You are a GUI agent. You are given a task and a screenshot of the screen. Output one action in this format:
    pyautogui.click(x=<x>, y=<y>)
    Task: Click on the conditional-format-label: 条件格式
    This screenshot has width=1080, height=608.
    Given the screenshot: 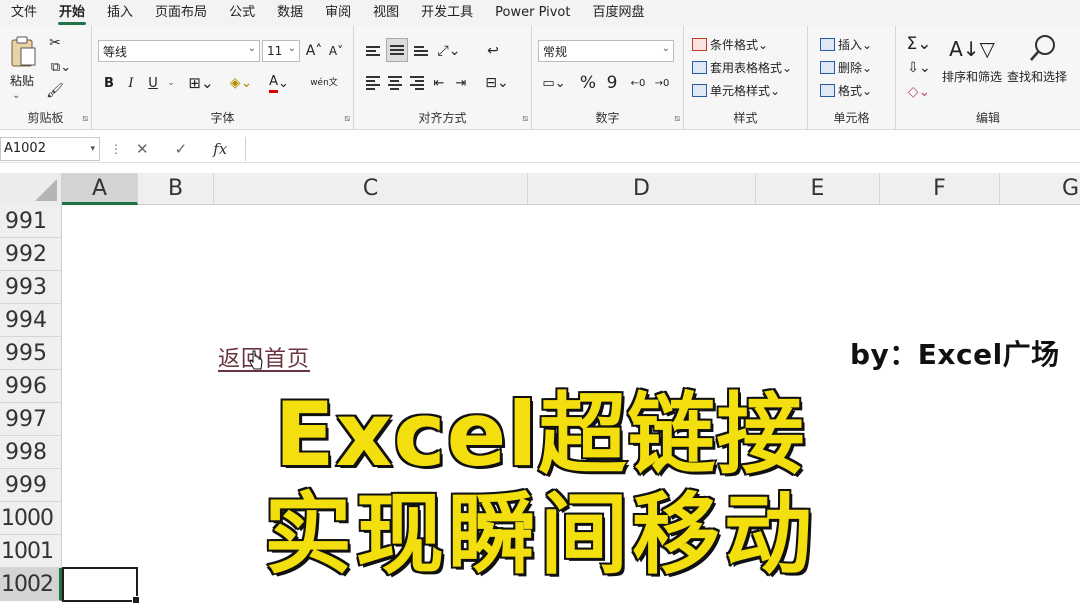 What is the action you would take?
    pyautogui.click(x=734, y=45)
    